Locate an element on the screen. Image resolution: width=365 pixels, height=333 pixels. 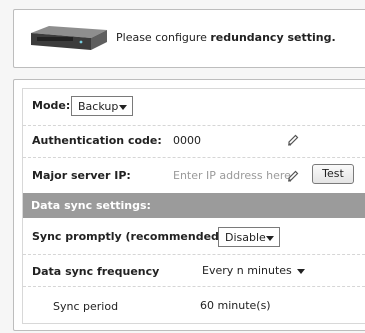
mode-row: Mode: Backup is located at coordinates (194, 107).